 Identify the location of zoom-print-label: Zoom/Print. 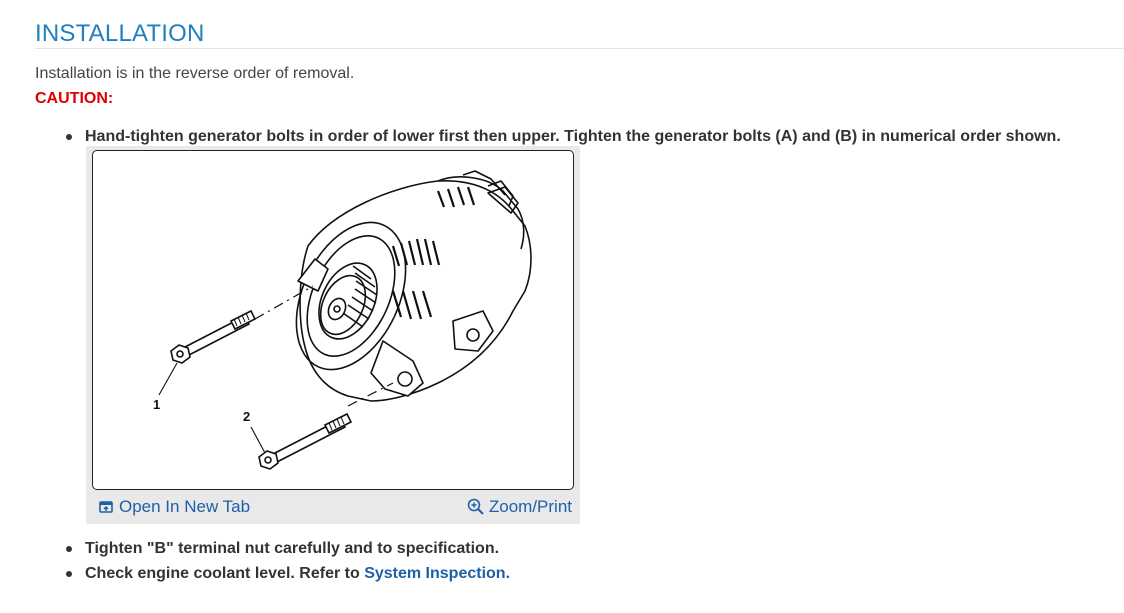
(530, 506).